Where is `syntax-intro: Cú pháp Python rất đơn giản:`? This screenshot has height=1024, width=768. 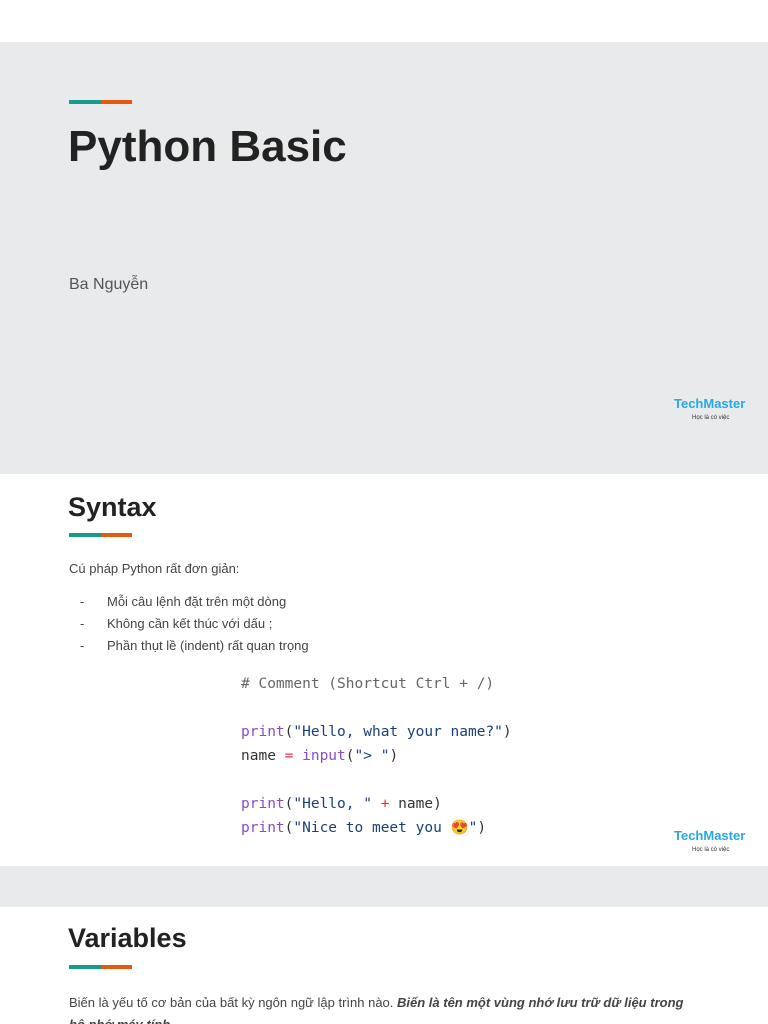
syntax-intro: Cú pháp Python rất đơn giản: is located at coordinates (154, 568).